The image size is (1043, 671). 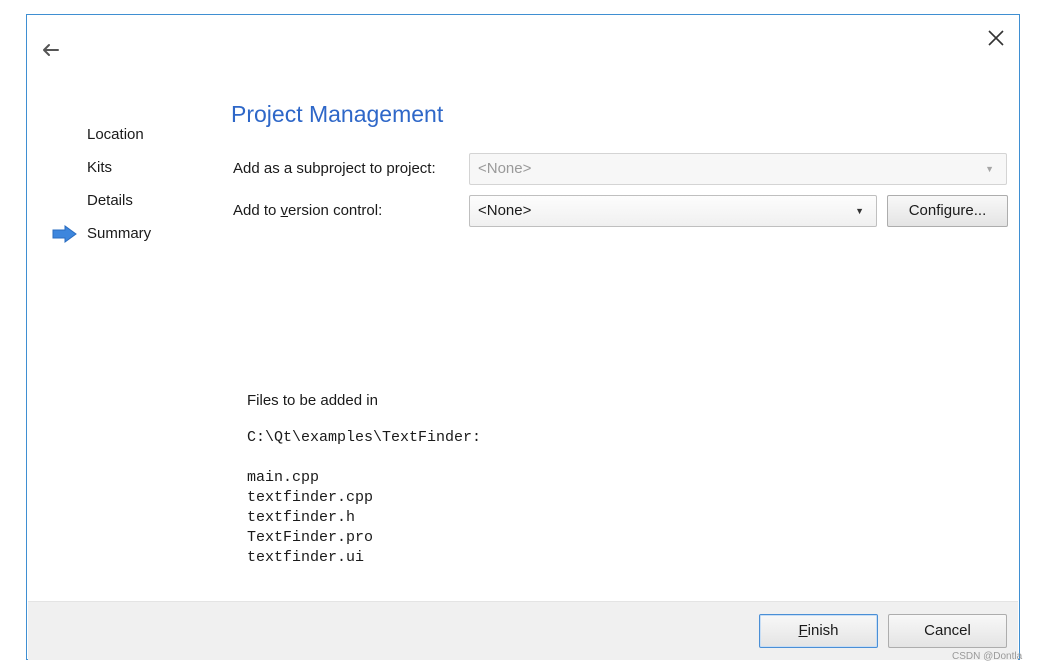 What do you see at coordinates (523, 630) in the screenshot?
I see `button-bar: Finish Cancel` at bounding box center [523, 630].